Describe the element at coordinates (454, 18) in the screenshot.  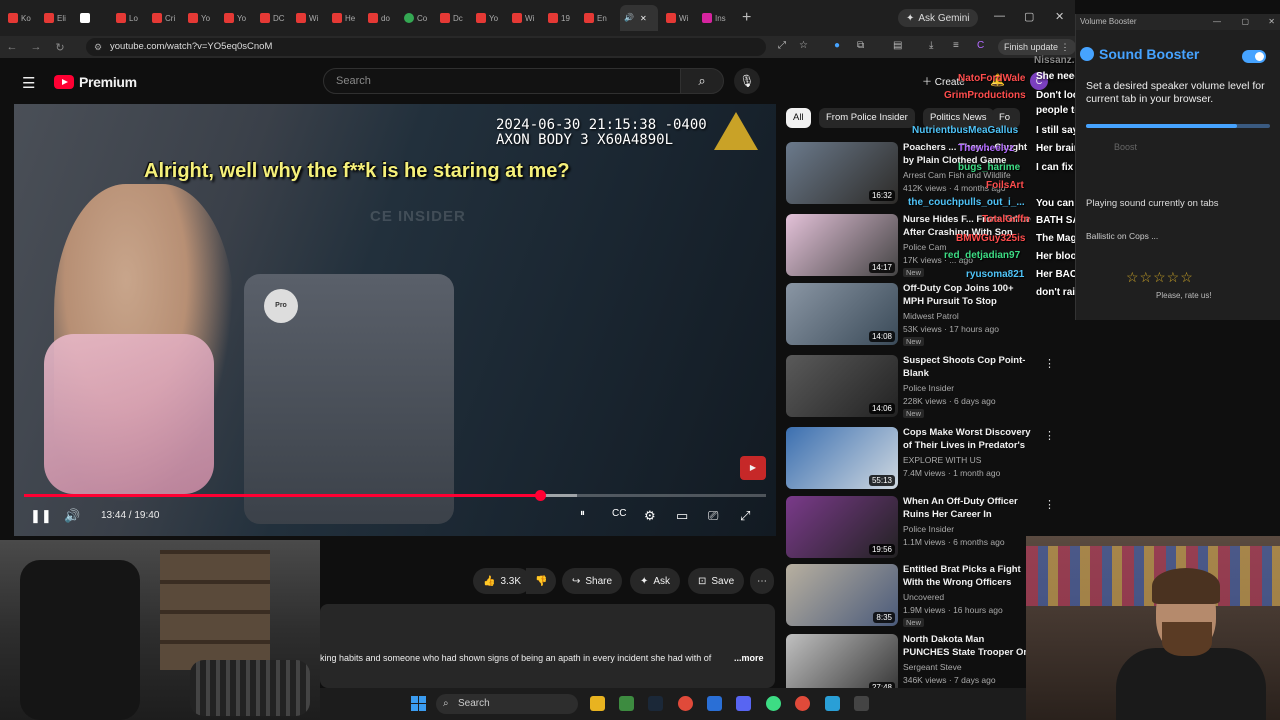
I see `browser-tab: Dc` at that location.